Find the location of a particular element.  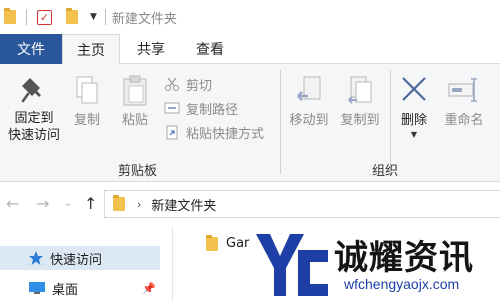

copy-to-button: 复制到 is located at coordinates (360, 101).